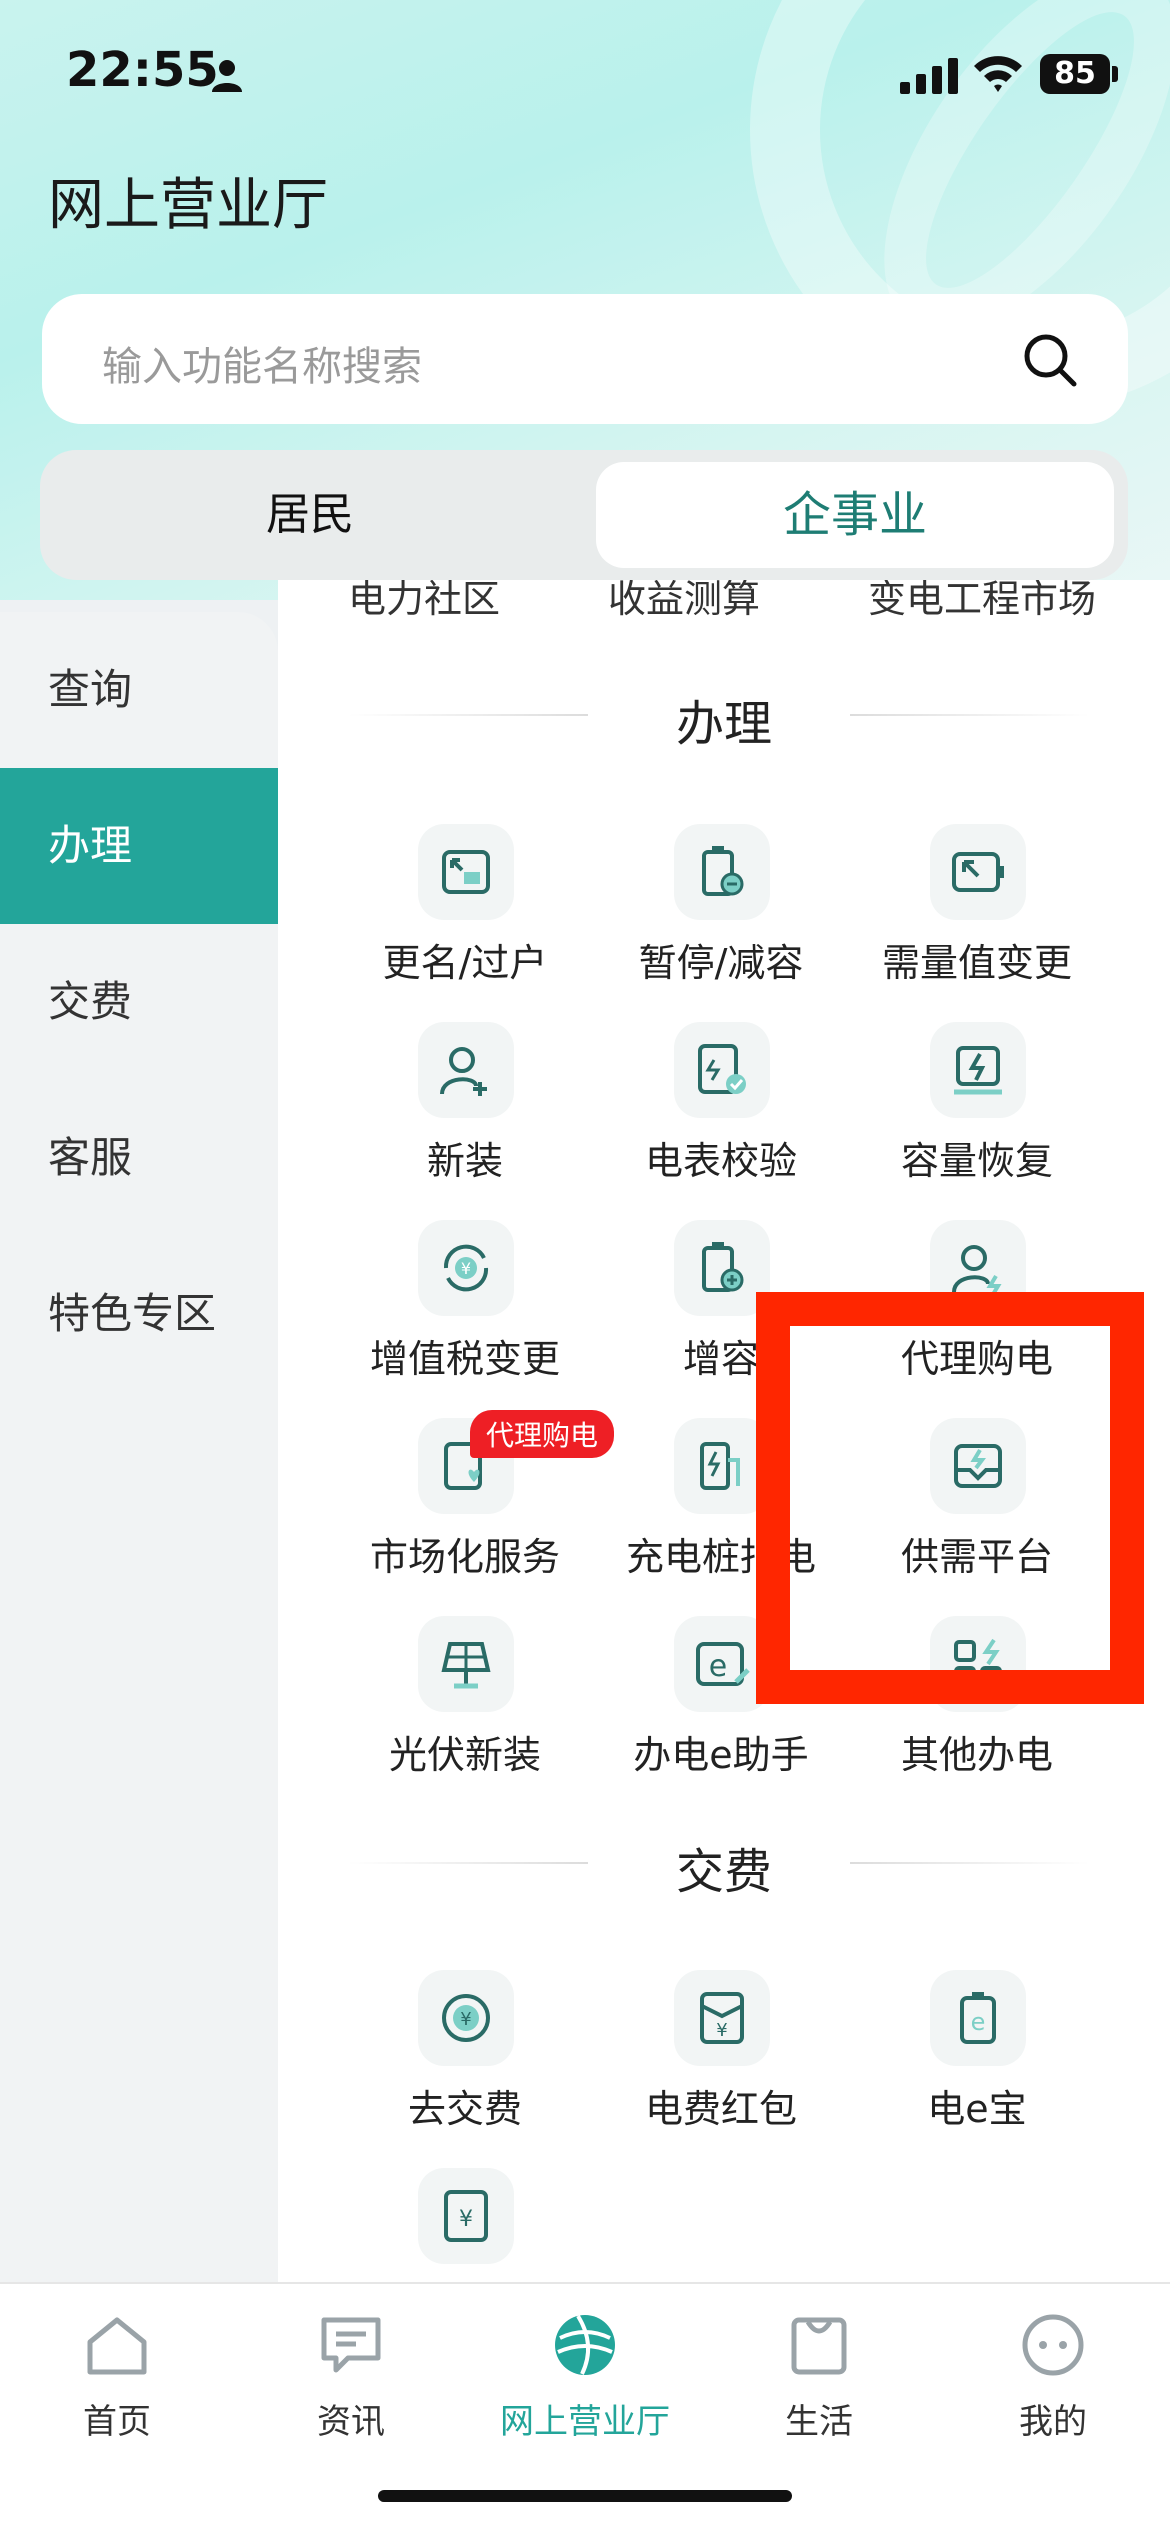 The width and height of the screenshot is (1170, 2534). I want to click on tab-online-hall: 网上营业厅, so click(585, 2379).